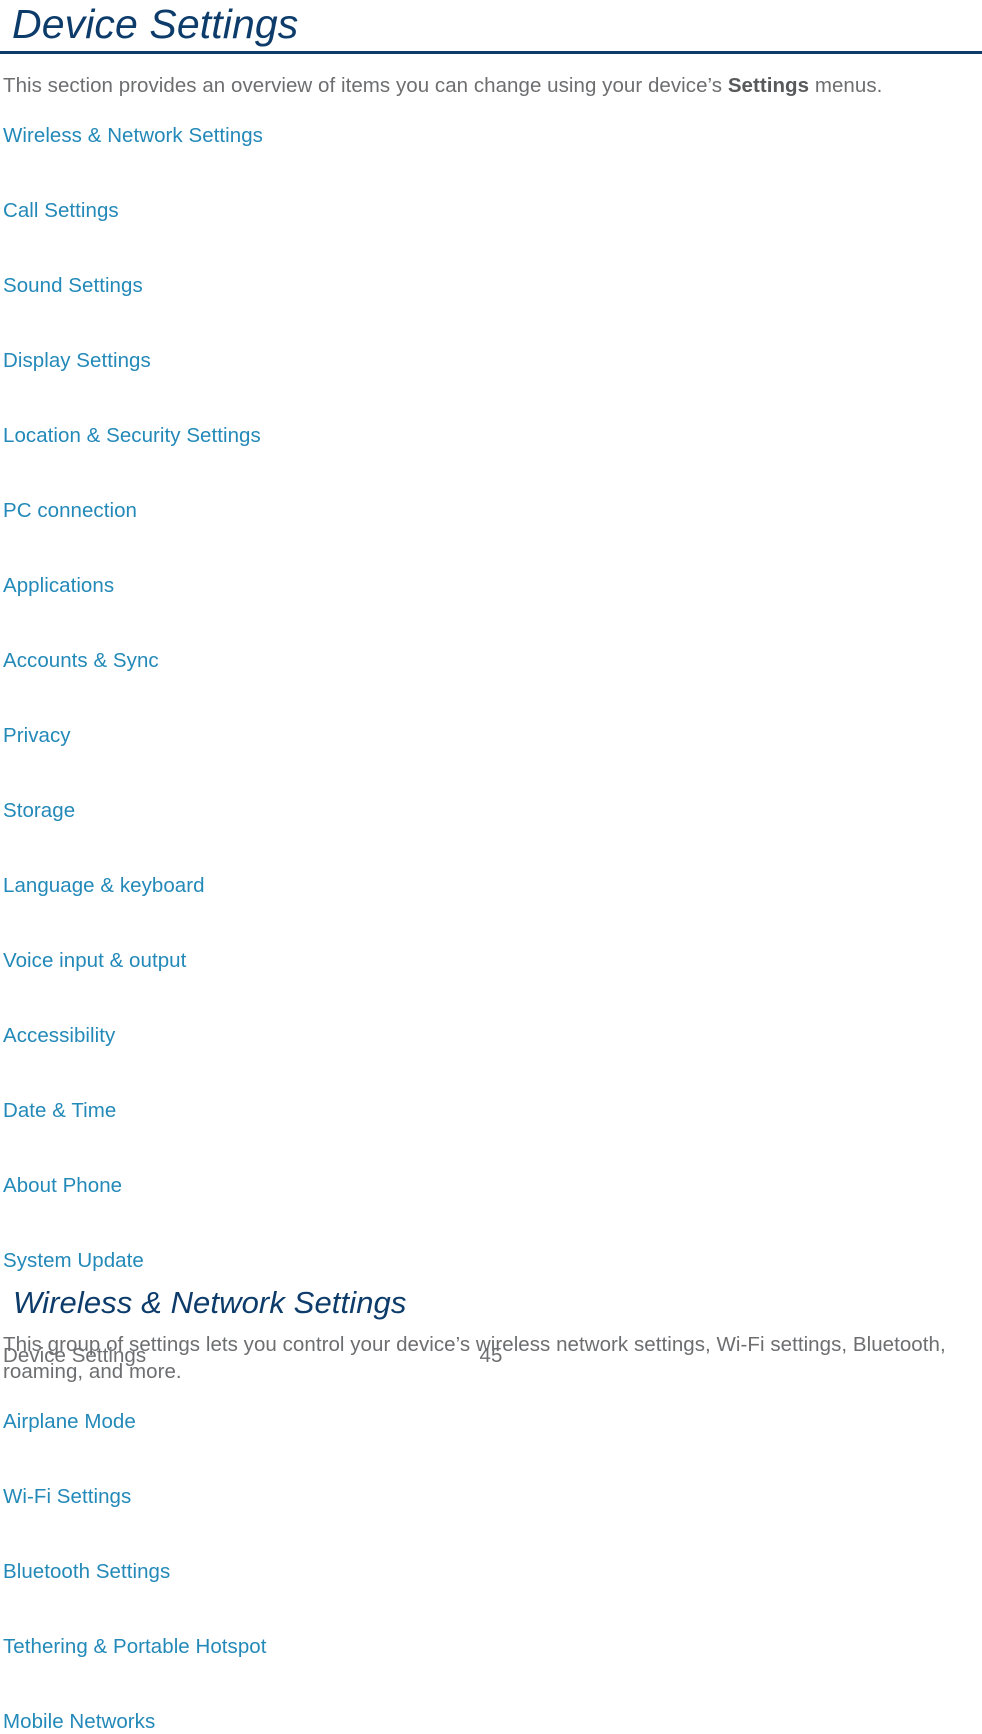  What do you see at coordinates (491, 1497) in the screenshot?
I see `section-link-wifi-settings: Wi-Fi Settings` at bounding box center [491, 1497].